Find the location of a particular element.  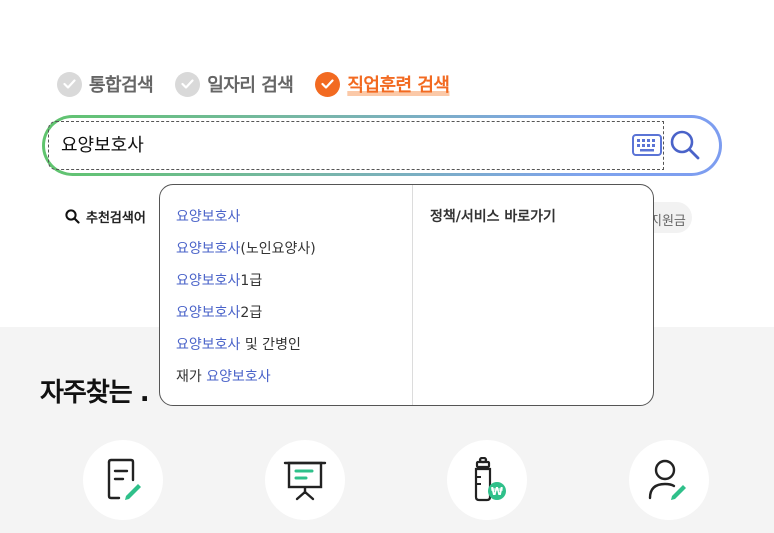

tab-label-active: 직업훈련 검색 is located at coordinates (398, 85).